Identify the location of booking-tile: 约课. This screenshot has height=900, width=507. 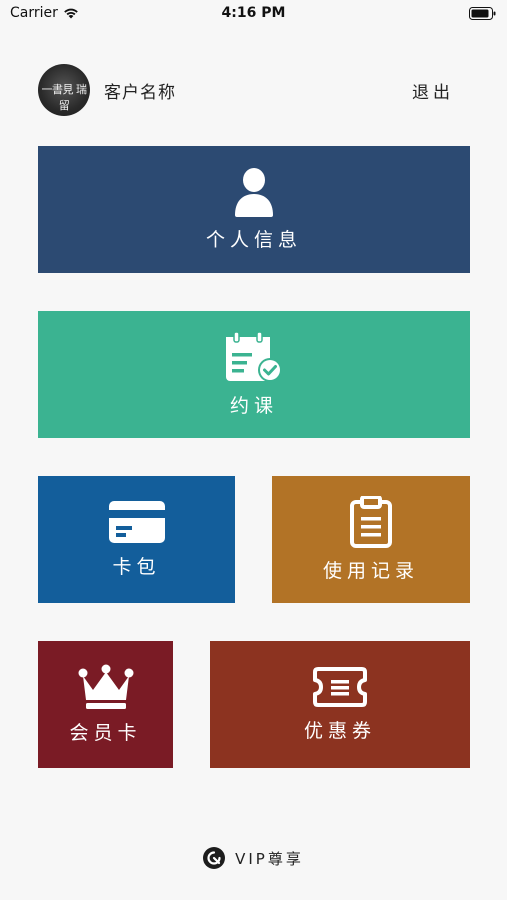
(254, 374).